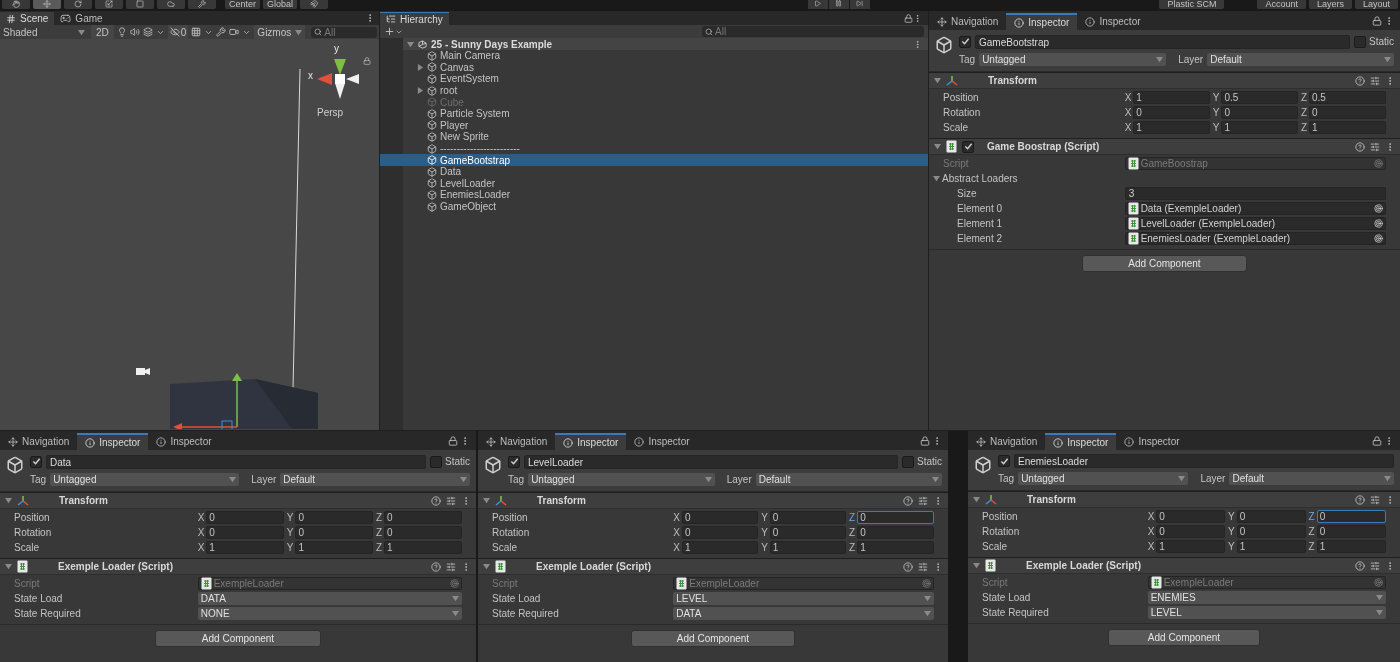 This screenshot has width=1400, height=662. Describe the element at coordinates (27, 18) in the screenshot. I see `view-tab: Scene` at that location.